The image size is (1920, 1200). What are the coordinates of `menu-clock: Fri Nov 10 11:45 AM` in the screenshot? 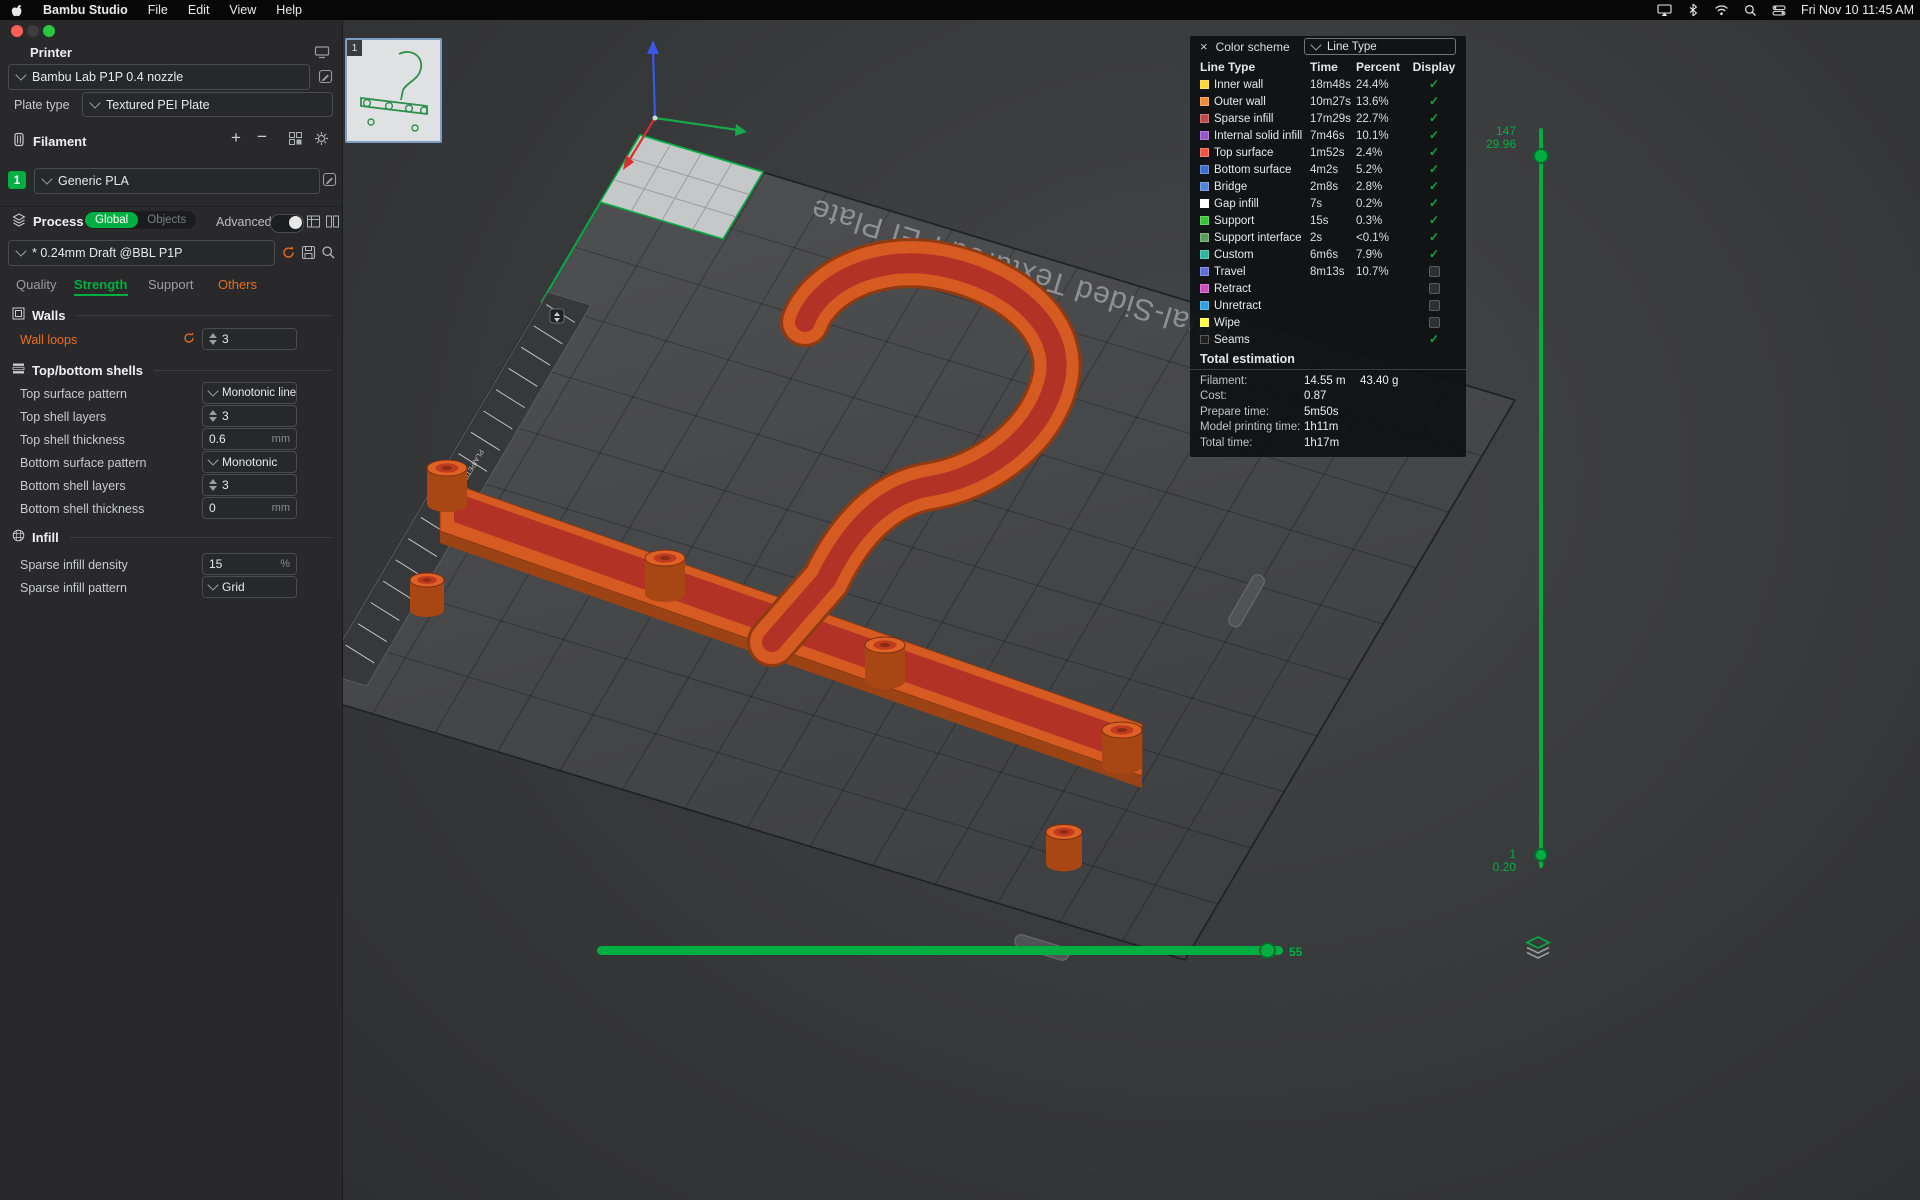 It's located at (1857, 10).